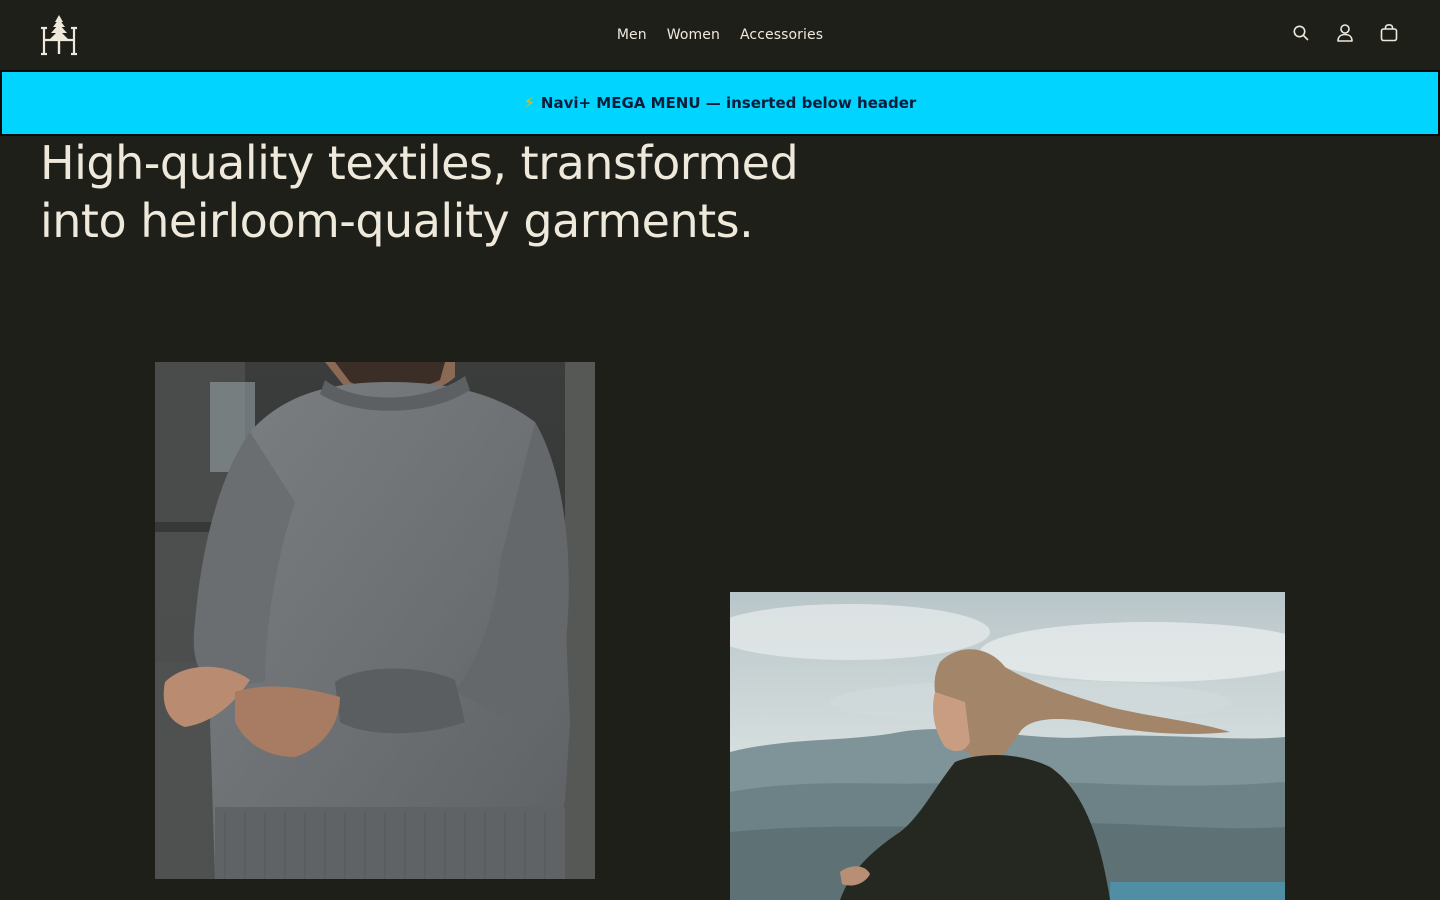 This screenshot has height=900, width=1440. What do you see at coordinates (397, 221) in the screenshot?
I see `hero-title-line-2: into heirloom-quality garments.` at bounding box center [397, 221].